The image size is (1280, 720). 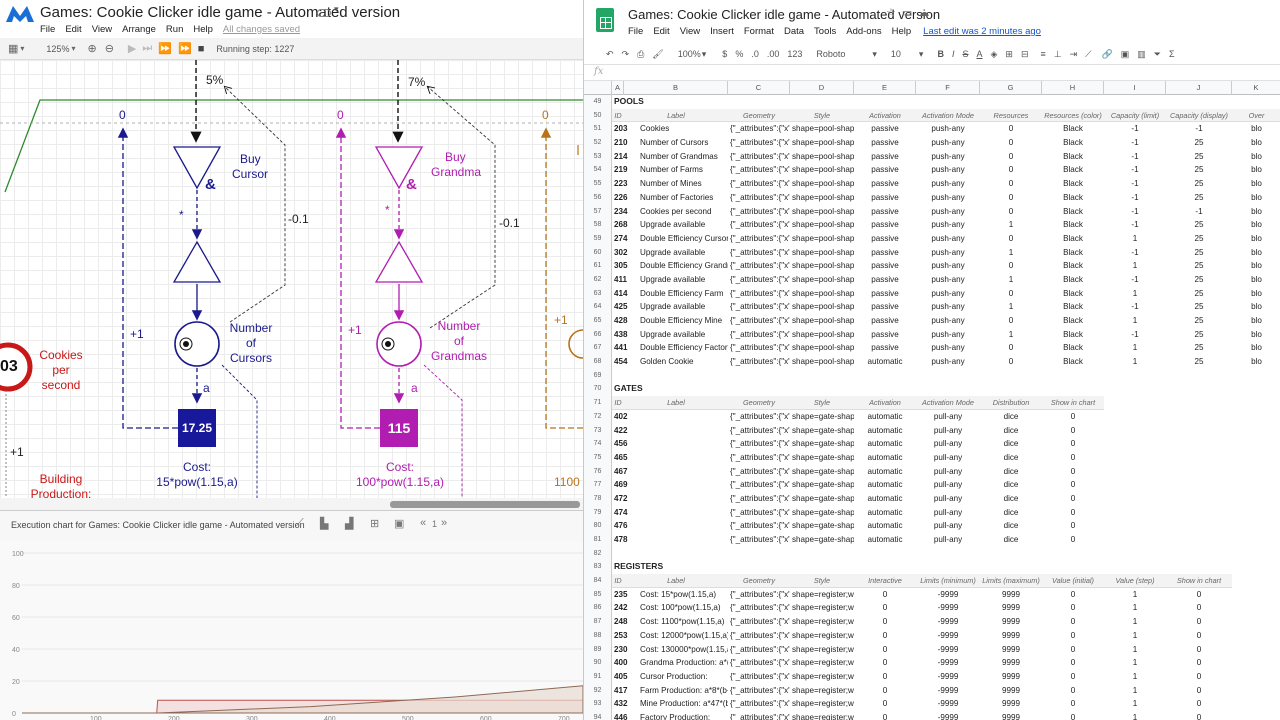 What do you see at coordinates (1025, 54) in the screenshot?
I see `merge-icon: ⊟` at bounding box center [1025, 54].